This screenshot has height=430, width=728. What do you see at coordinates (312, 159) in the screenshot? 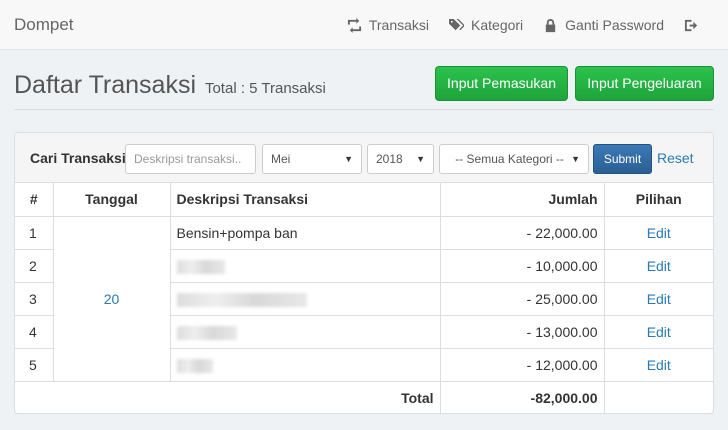
I see `month-select: Mei ▼` at bounding box center [312, 159].